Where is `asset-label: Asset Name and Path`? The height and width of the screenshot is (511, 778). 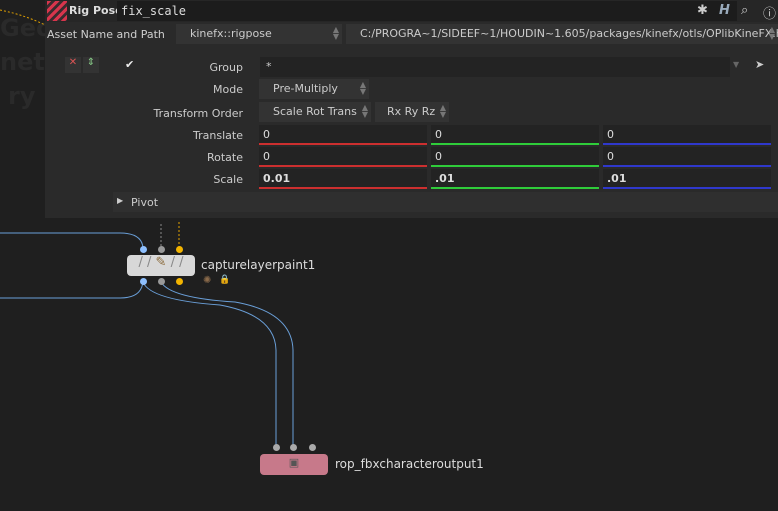
asset-label: Asset Name and Path is located at coordinates (106, 34).